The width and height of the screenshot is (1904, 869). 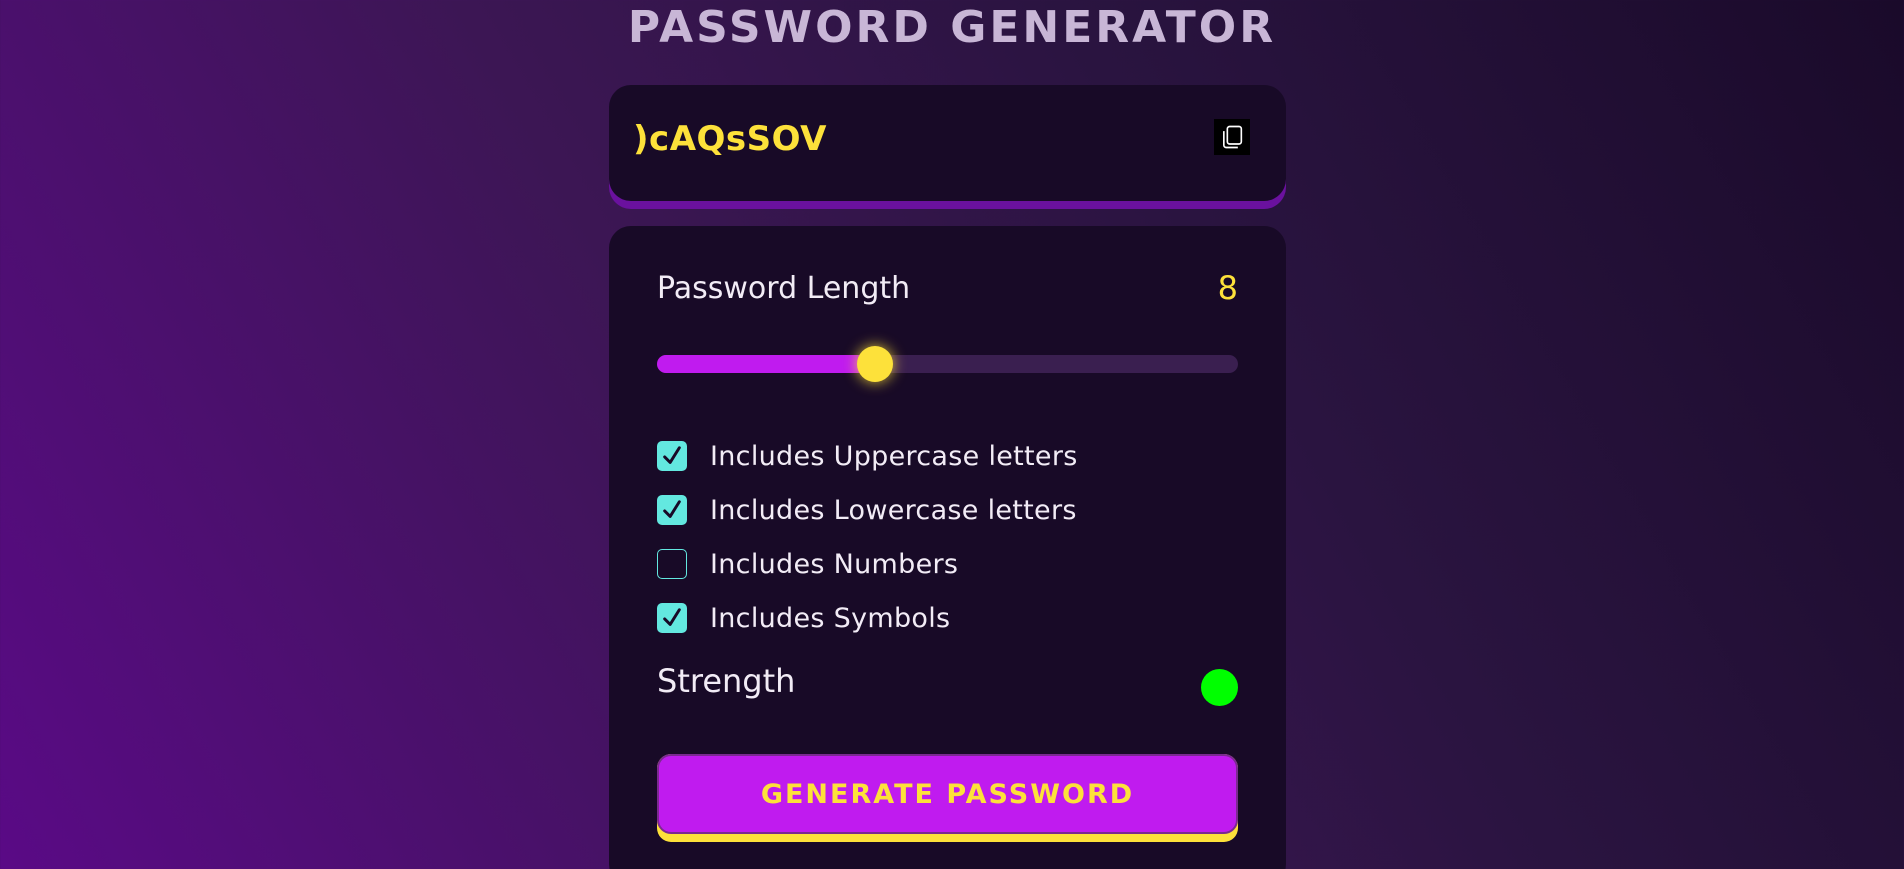 What do you see at coordinates (952, 27) in the screenshot?
I see `page-title: PASSWORD GENERATOR` at bounding box center [952, 27].